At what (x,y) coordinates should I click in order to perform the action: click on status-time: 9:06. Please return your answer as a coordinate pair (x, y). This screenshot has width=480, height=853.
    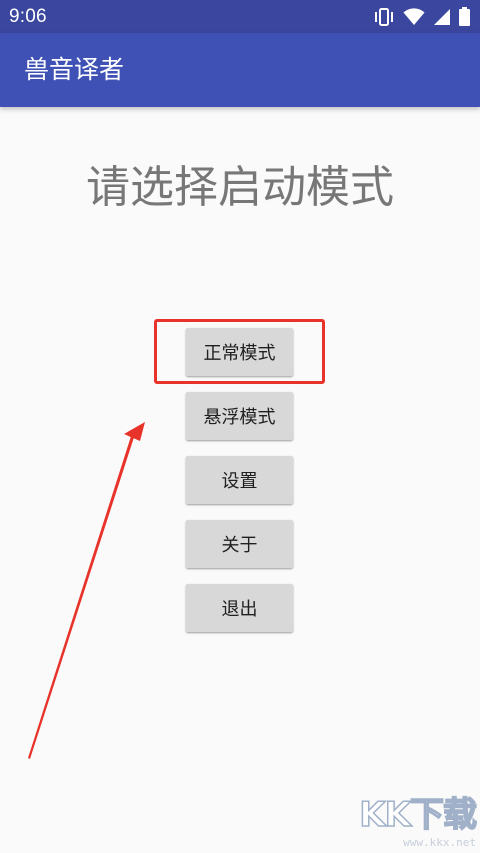
    Looking at the image, I should click on (28, 16).